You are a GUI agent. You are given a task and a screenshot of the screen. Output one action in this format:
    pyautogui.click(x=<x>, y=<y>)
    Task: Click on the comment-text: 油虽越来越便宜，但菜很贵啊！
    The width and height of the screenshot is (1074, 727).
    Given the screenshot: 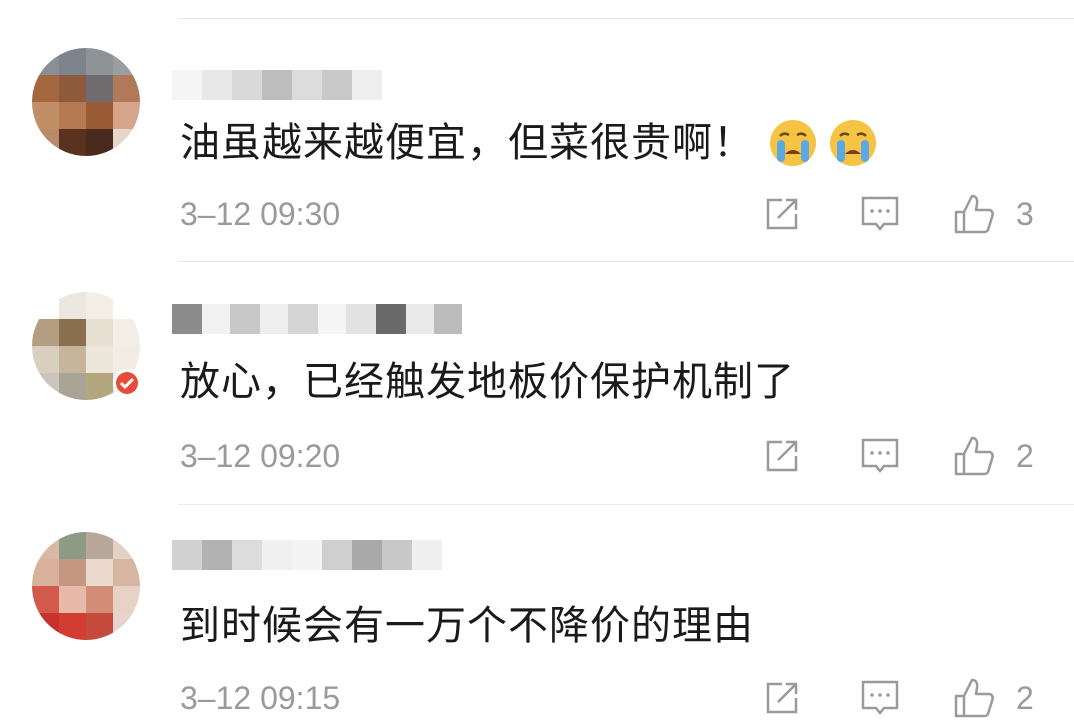 What is the action you would take?
    pyautogui.click(x=529, y=143)
    